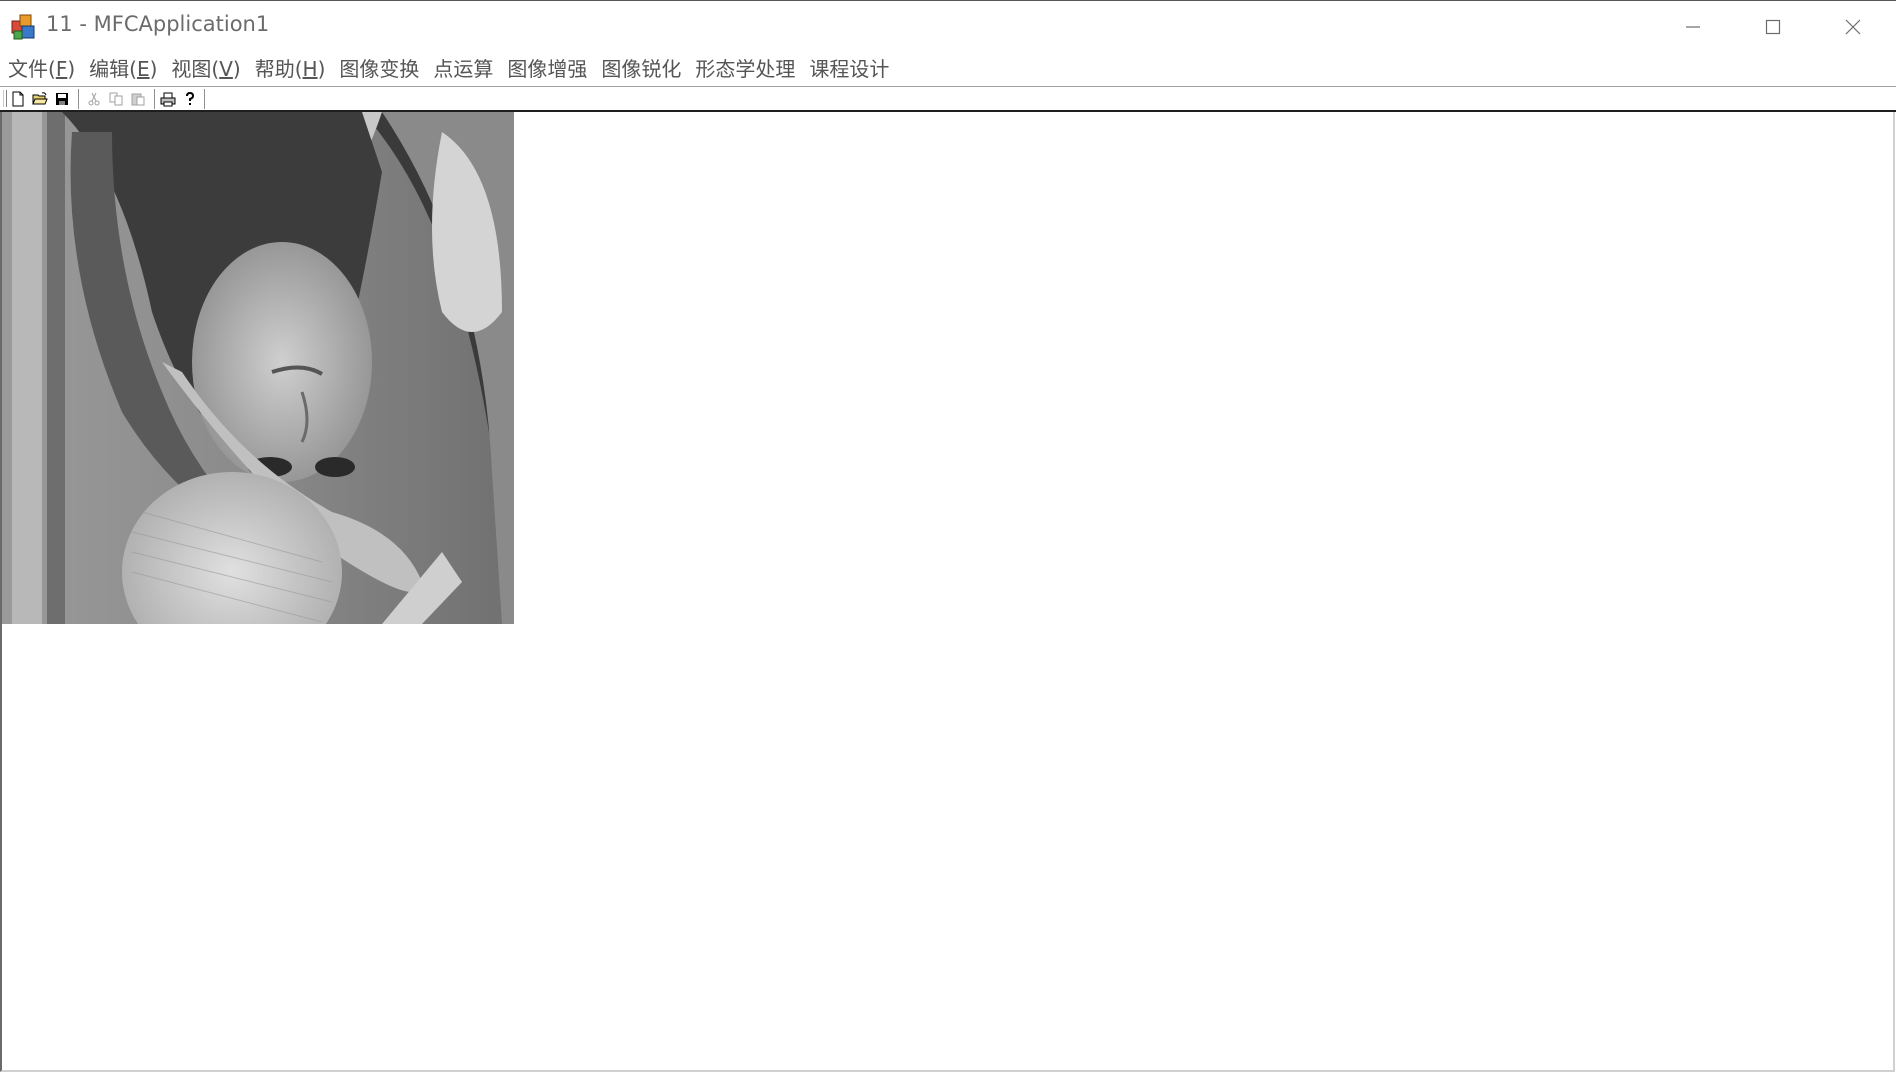 The width and height of the screenshot is (1896, 1074). Describe the element at coordinates (123, 69) in the screenshot. I see `menu-edit: 编辑(E)` at that location.